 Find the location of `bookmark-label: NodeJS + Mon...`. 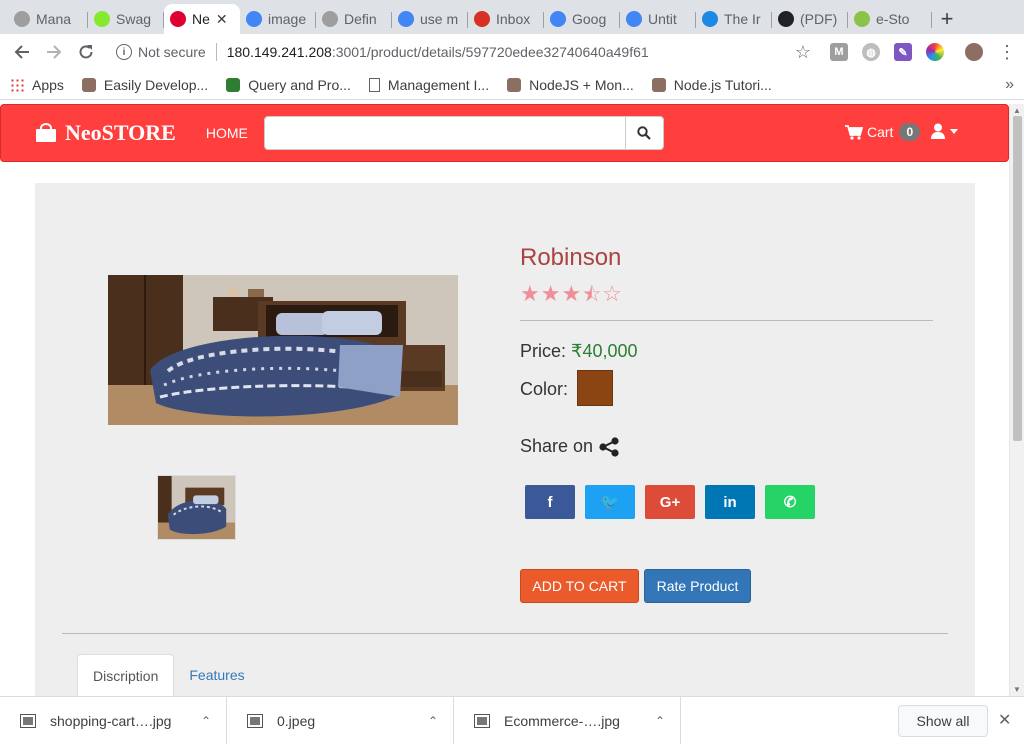

bookmark-label: NodeJS + Mon... is located at coordinates (581, 84).